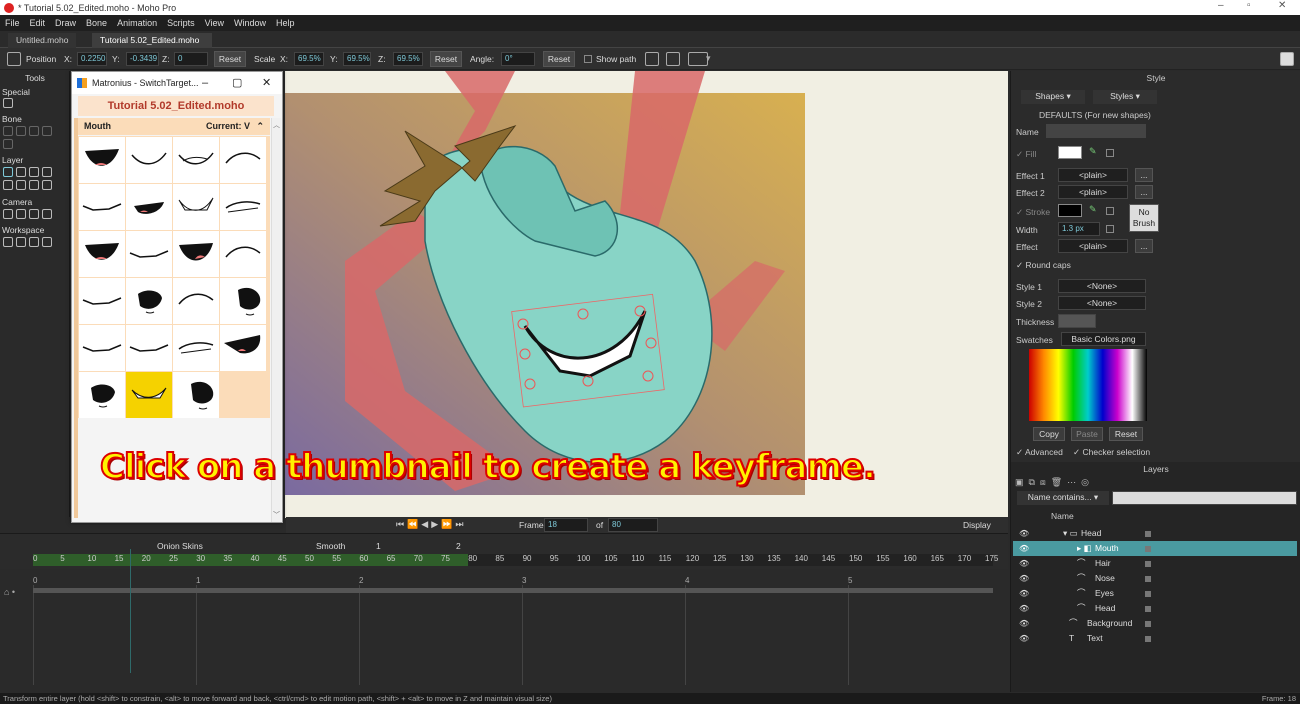 The image size is (1300, 704). I want to click on layer-row: 👁 ⌒ Background, so click(1155, 623).